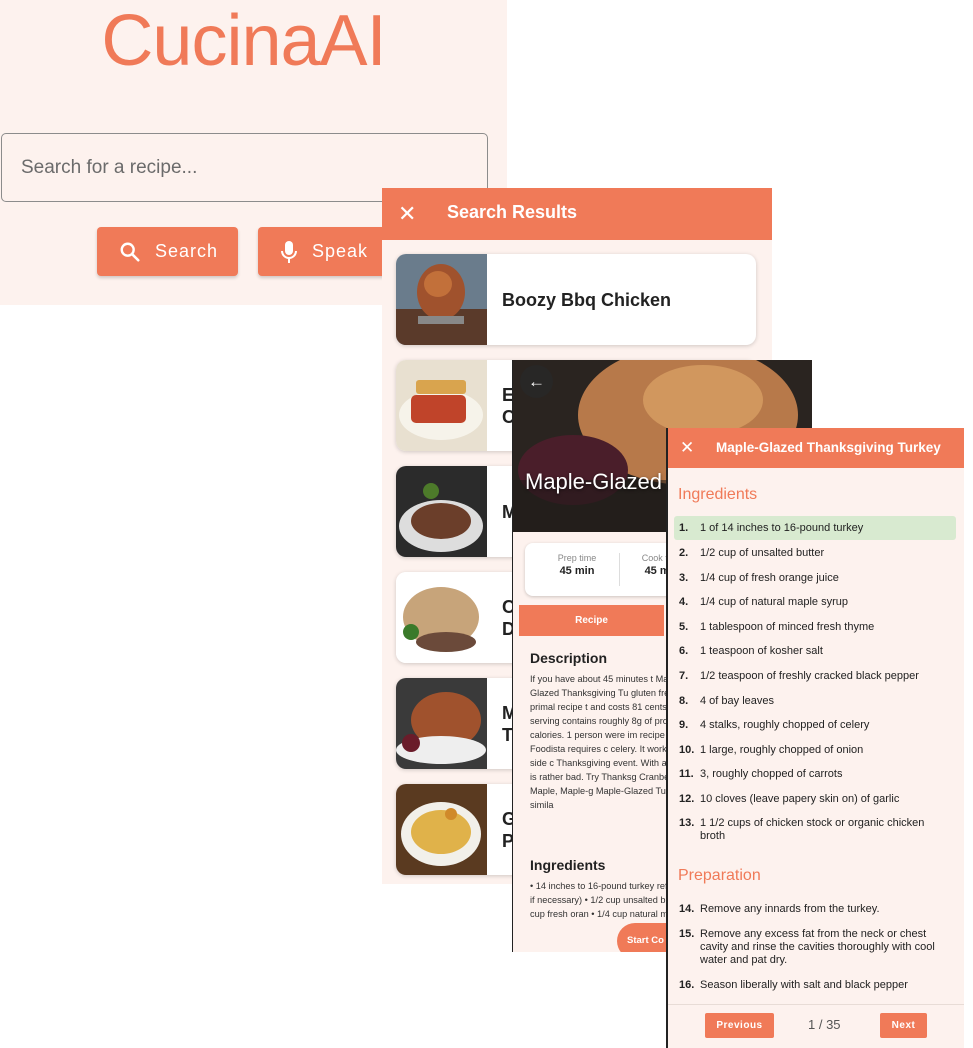  Describe the element at coordinates (684, 578) in the screenshot. I see `step-number: 3.` at that location.